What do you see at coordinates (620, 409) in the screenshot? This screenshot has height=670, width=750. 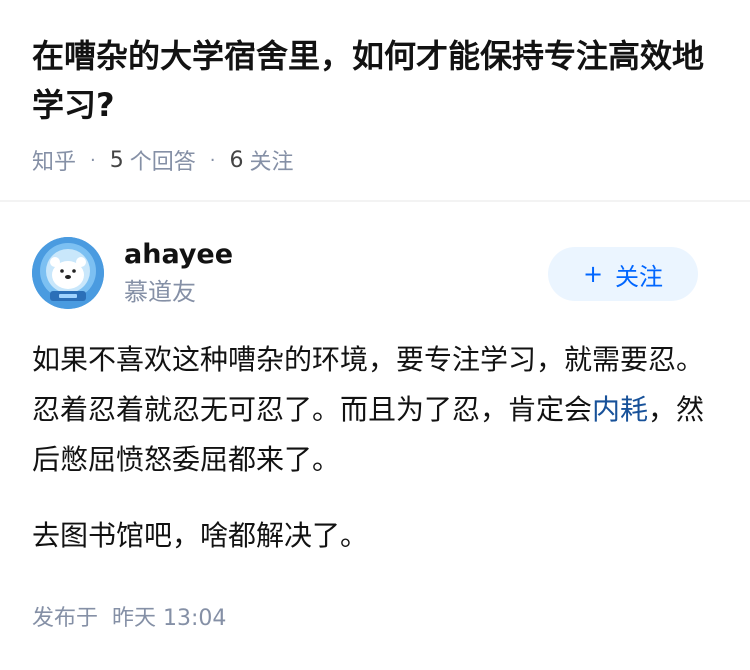 I see `keyword-link: 内耗` at bounding box center [620, 409].